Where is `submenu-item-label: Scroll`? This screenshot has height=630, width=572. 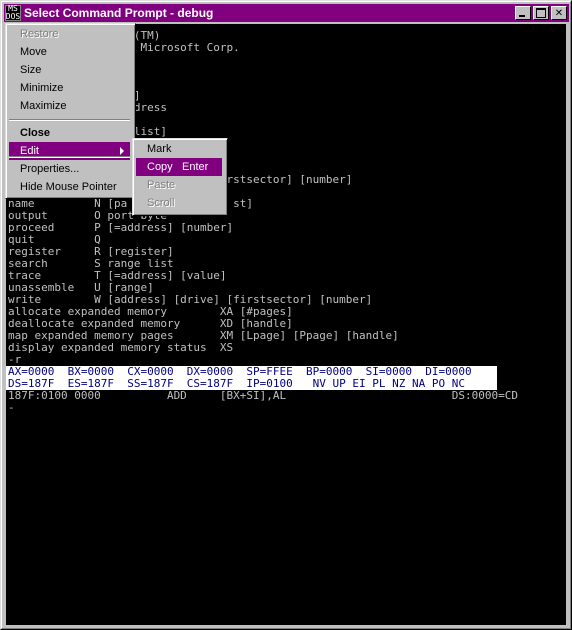
submenu-item-label: Scroll is located at coordinates (161, 203).